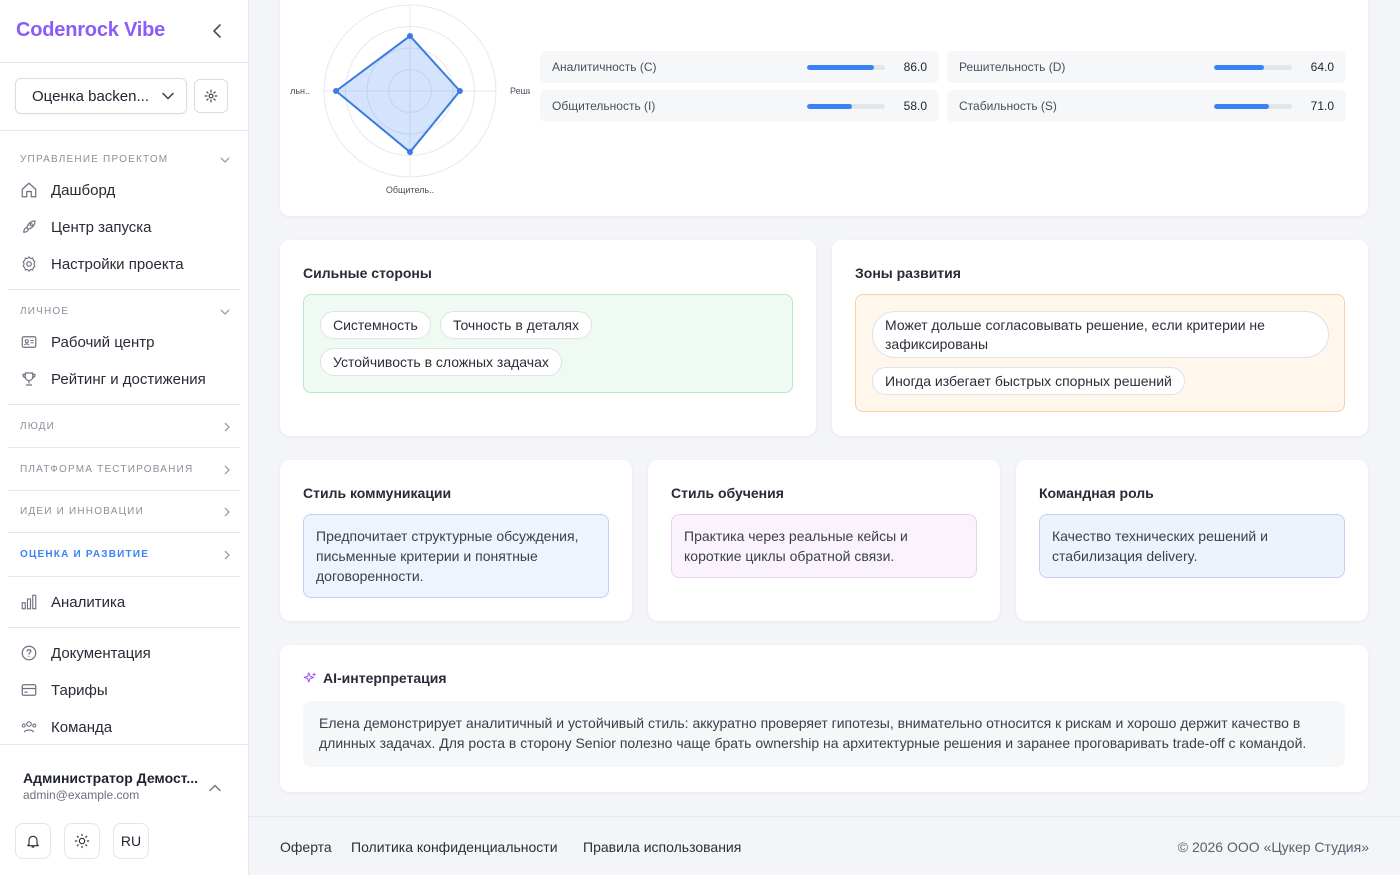  What do you see at coordinates (29, 727) in the screenshot?
I see `users-icon` at bounding box center [29, 727].